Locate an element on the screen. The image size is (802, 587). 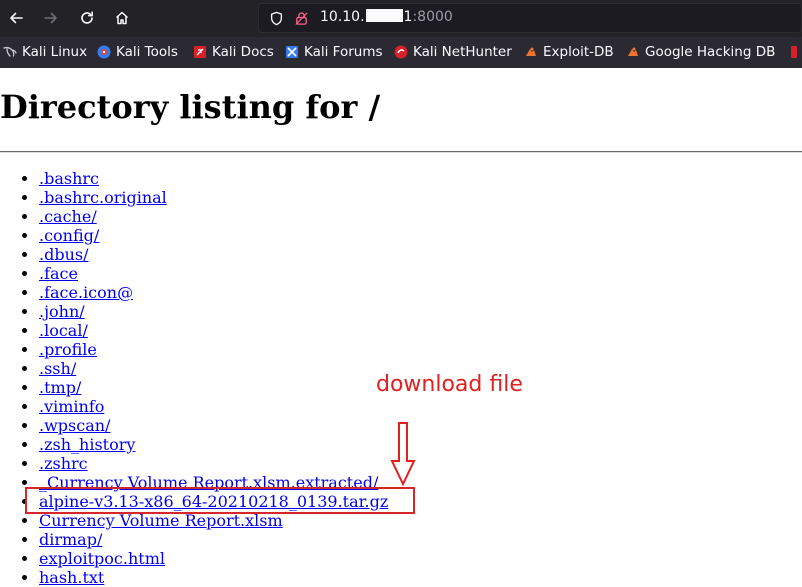
url-text: 10.10. 1:8000 is located at coordinates (386, 17).